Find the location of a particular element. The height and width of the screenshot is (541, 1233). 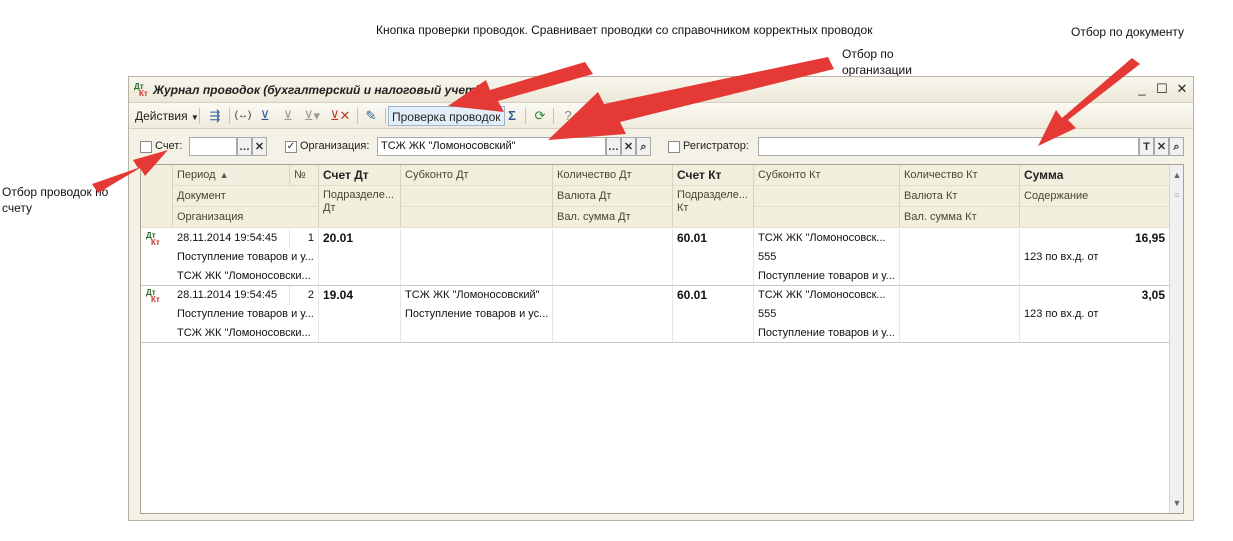

scroll-down-icon: ▼ is located at coordinates (1176, 503).